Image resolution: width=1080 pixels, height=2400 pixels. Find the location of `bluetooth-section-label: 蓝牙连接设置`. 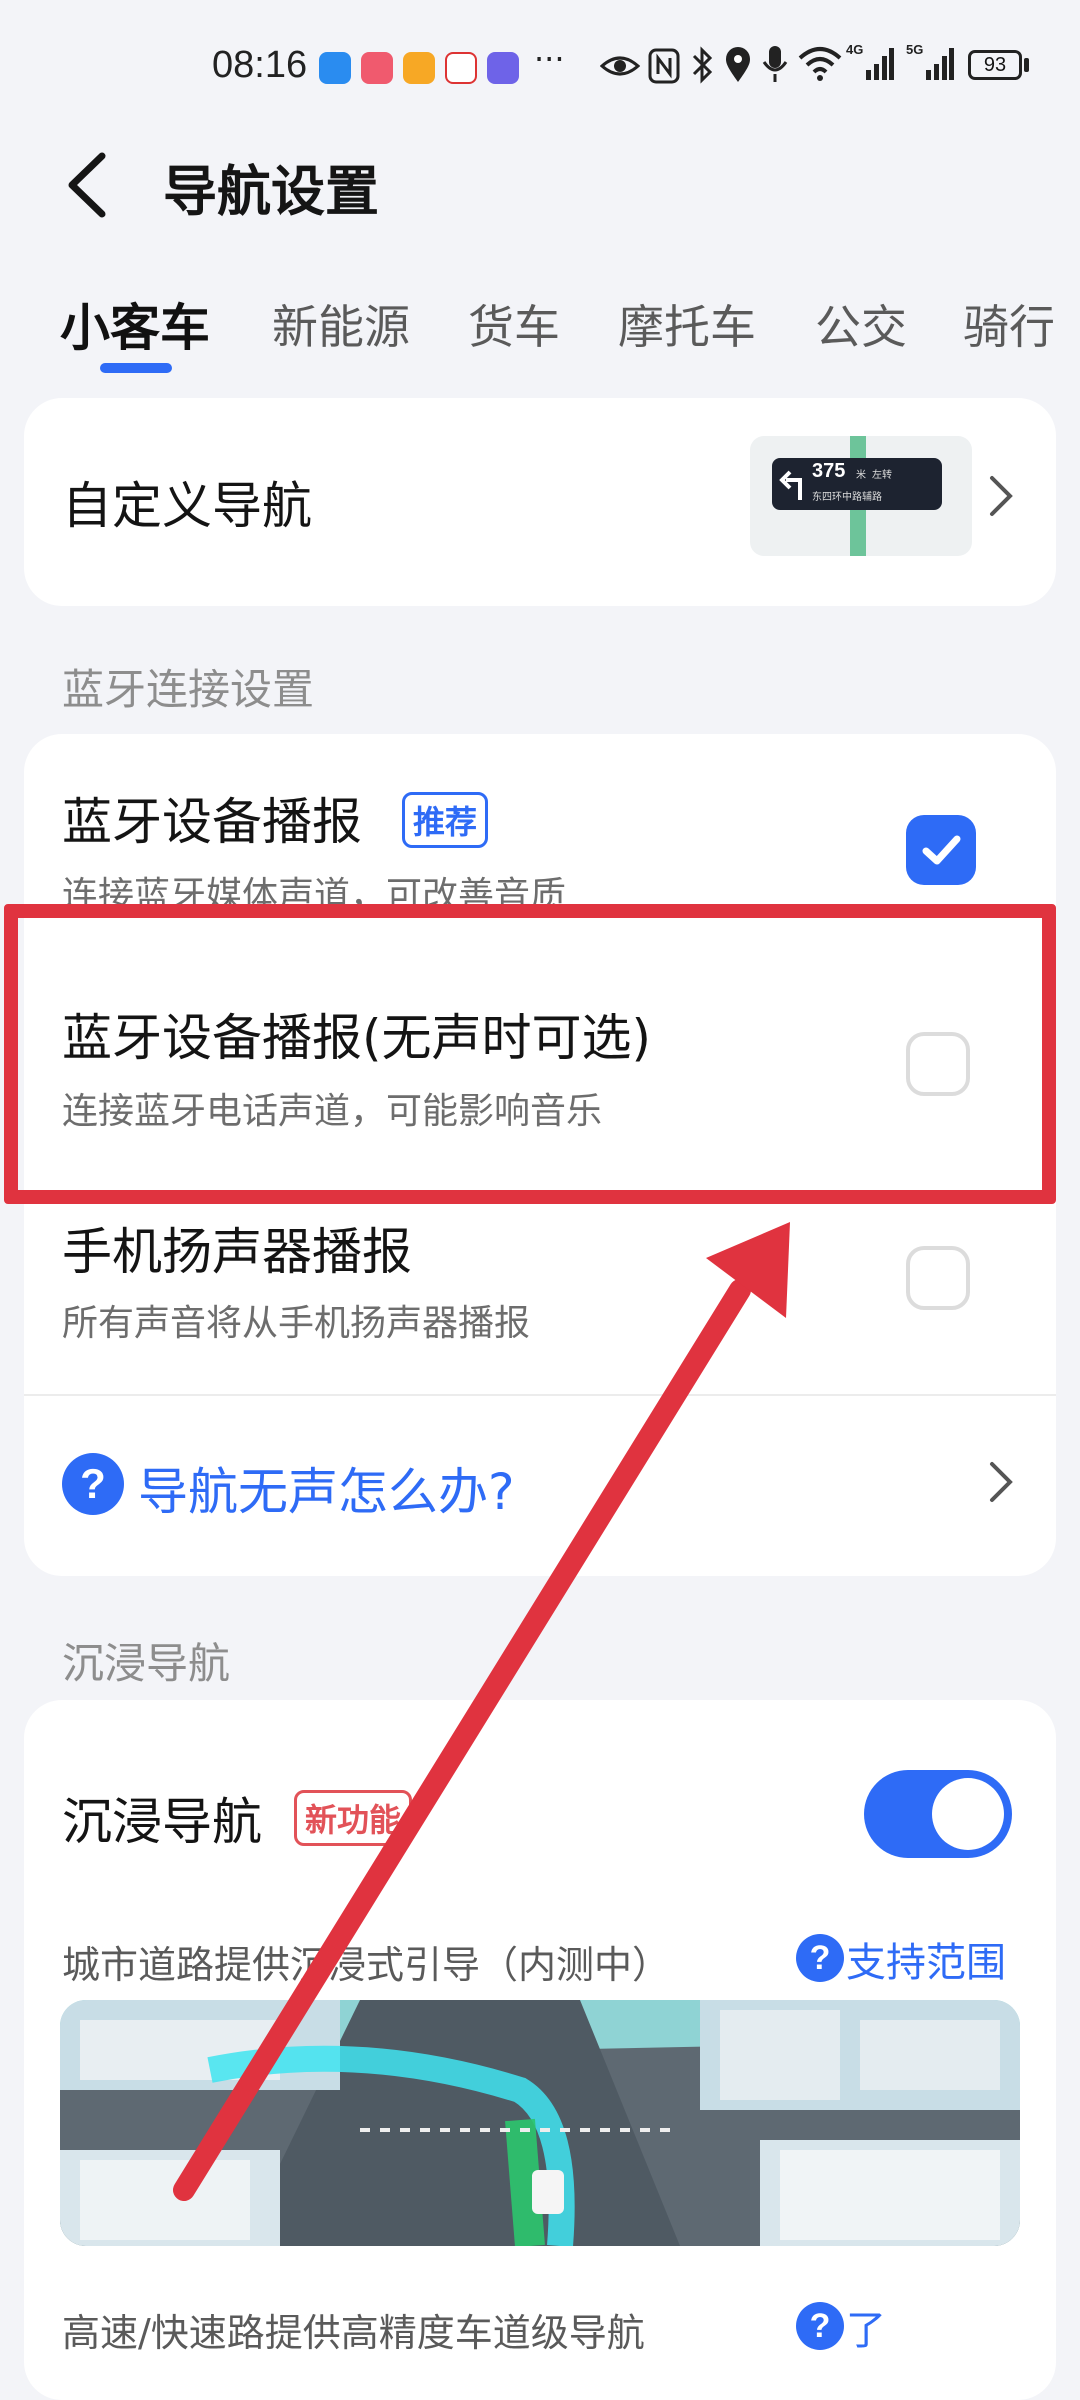

bluetooth-section-label: 蓝牙连接设置 is located at coordinates (188, 689).